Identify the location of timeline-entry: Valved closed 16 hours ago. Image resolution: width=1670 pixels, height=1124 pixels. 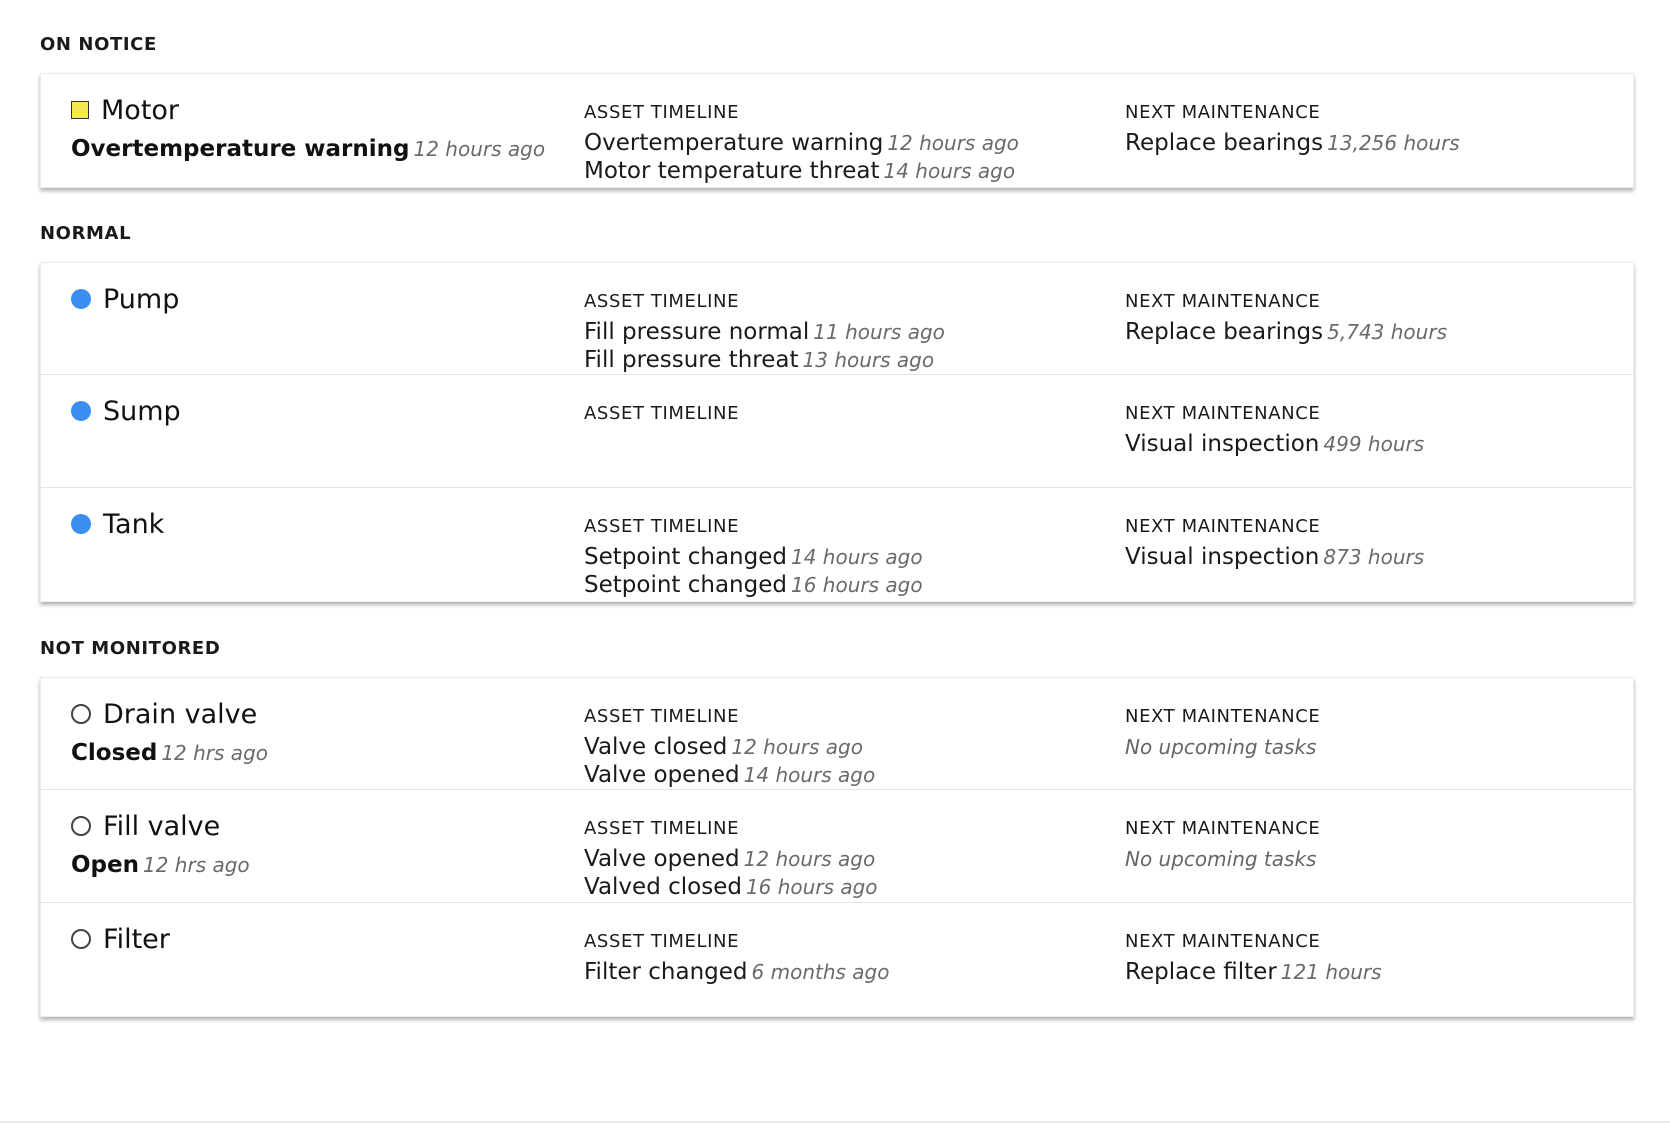
(731, 887).